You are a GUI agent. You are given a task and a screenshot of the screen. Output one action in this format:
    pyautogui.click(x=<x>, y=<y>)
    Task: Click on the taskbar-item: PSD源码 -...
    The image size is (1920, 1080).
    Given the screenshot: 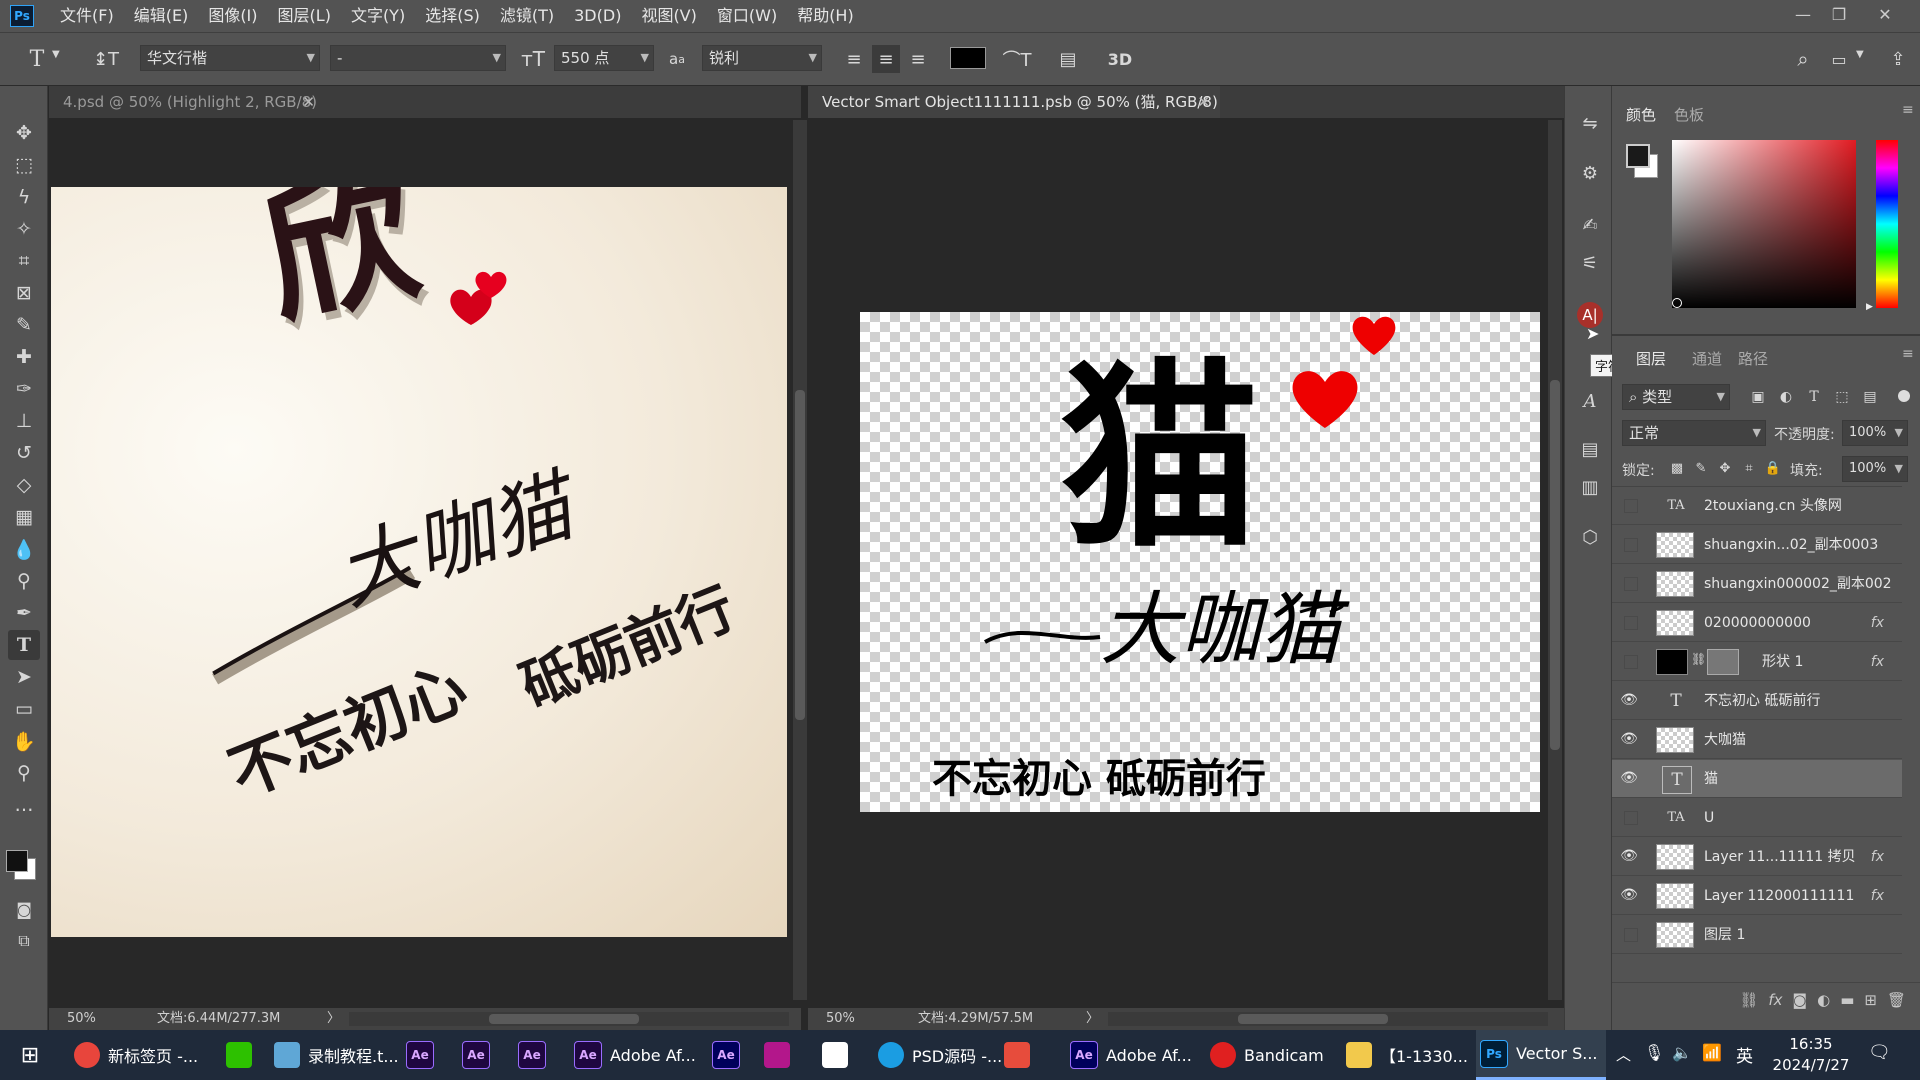 What is the action you would take?
    pyautogui.click(x=942, y=1055)
    